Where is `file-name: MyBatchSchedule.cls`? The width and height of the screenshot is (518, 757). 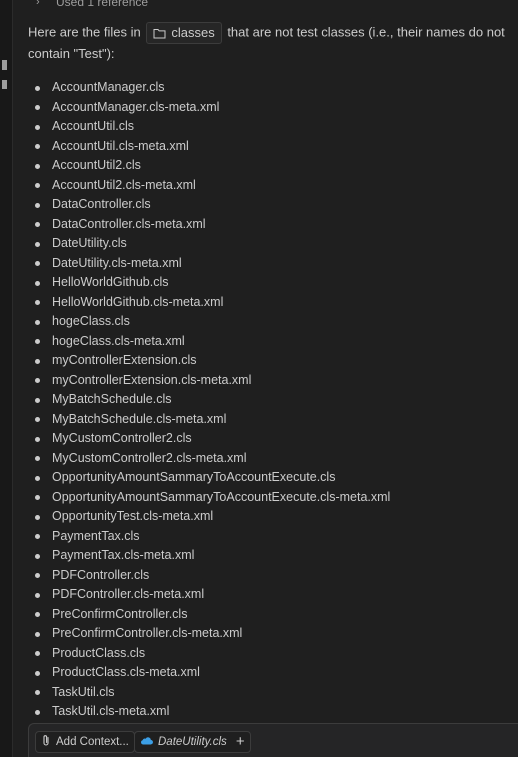
file-name: MyBatchSchedule.cls is located at coordinates (112, 399).